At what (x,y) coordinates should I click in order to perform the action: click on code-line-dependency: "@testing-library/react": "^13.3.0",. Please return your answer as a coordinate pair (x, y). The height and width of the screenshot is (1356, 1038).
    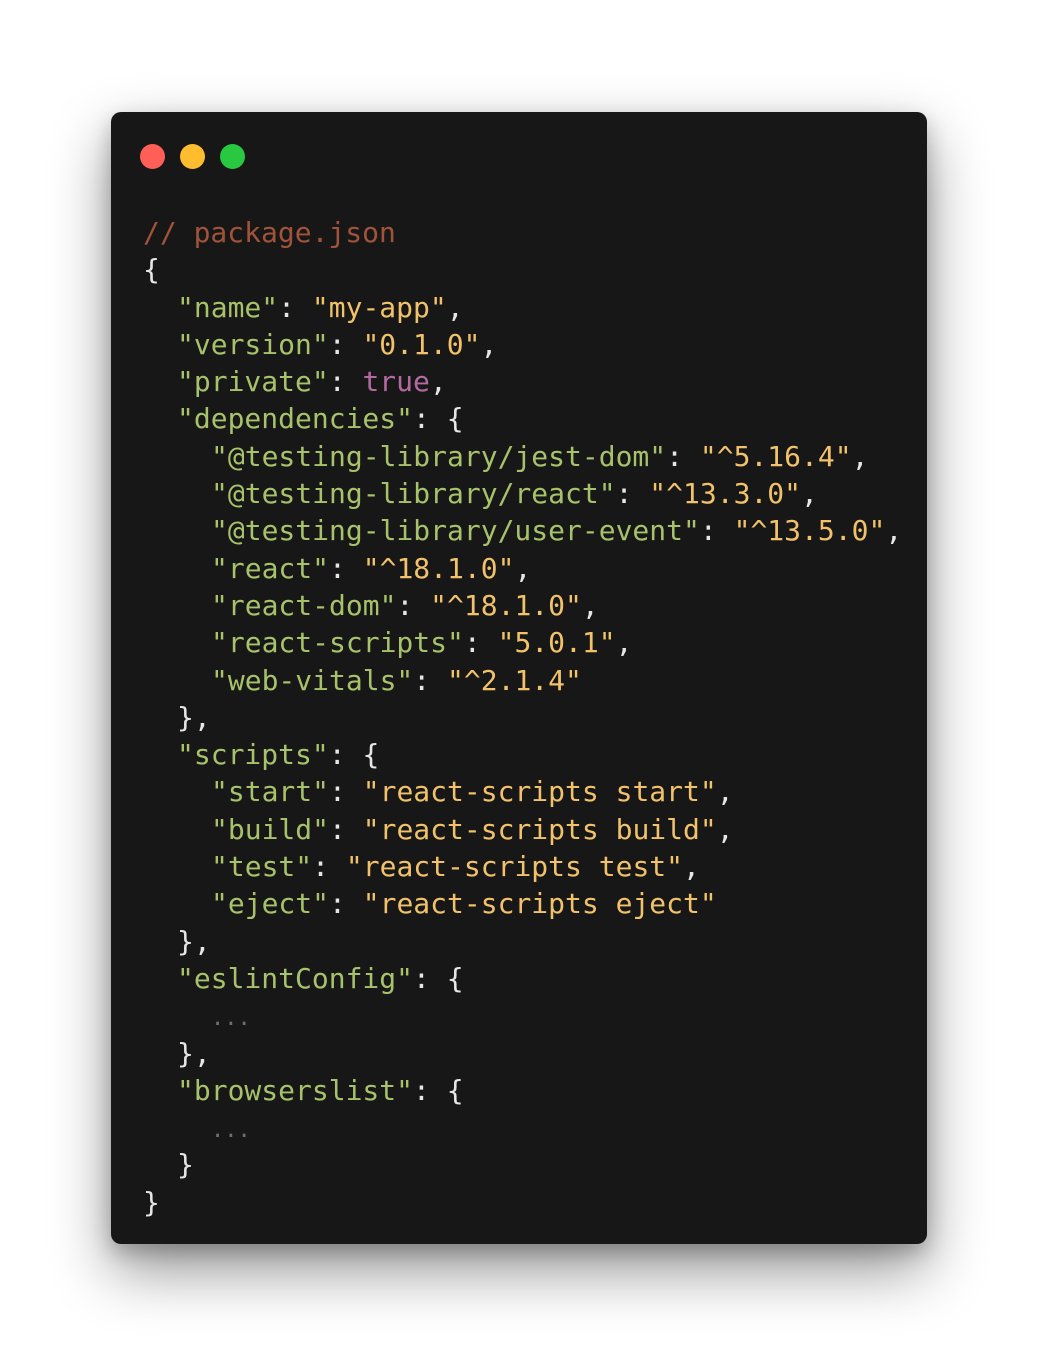
    Looking at the image, I should click on (535, 493).